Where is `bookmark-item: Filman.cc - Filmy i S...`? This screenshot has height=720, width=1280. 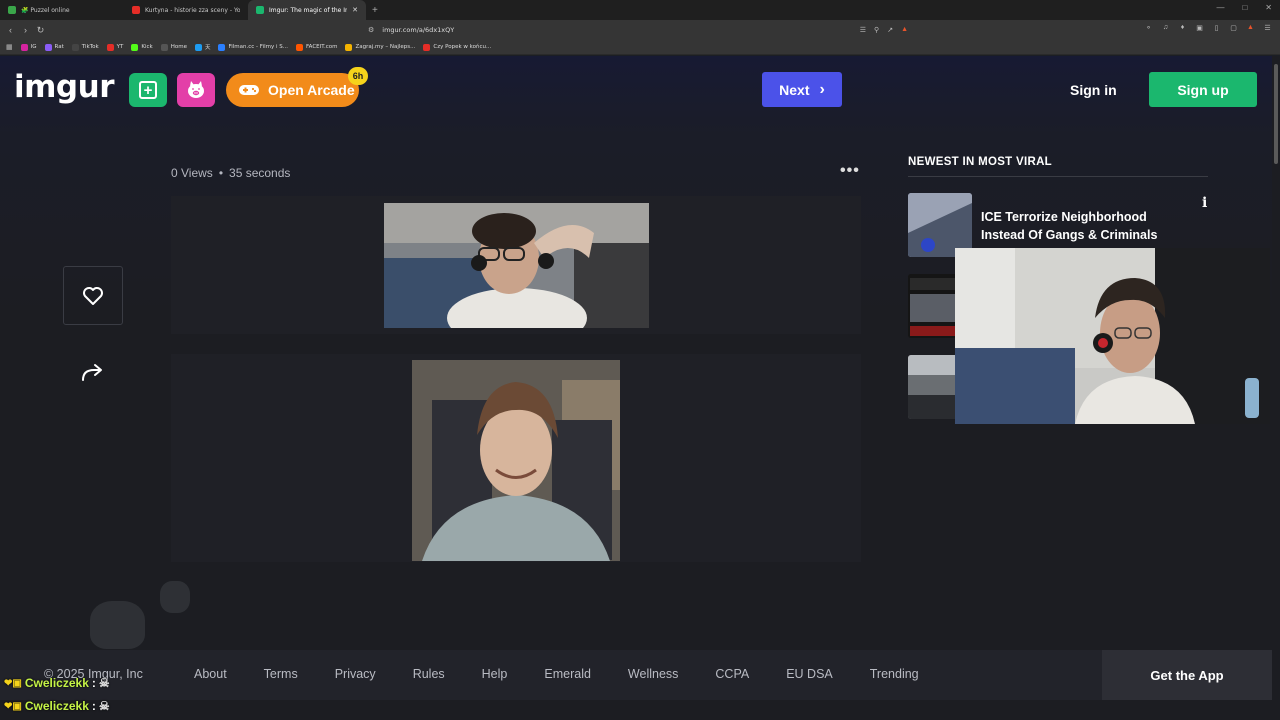
bookmark-item: Filman.cc - Filmy i S... is located at coordinates (253, 47).